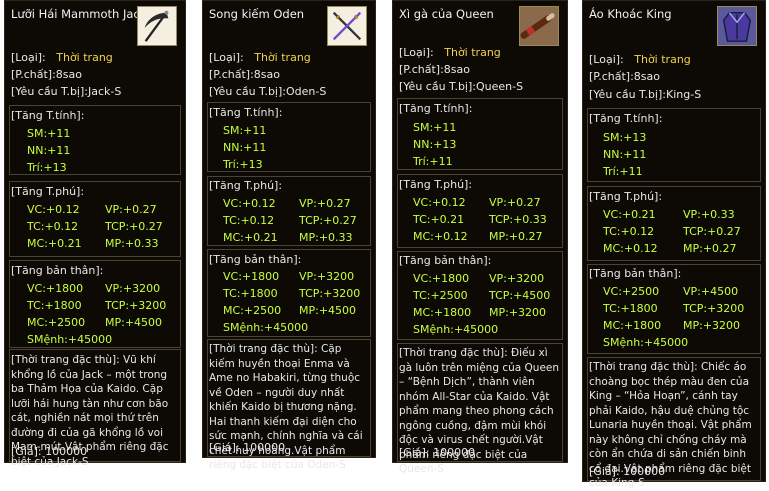 The height and width of the screenshot is (491, 769). Describe the element at coordinates (518, 219) in the screenshot. I see `talent-stat: TCP:+0.33` at that location.